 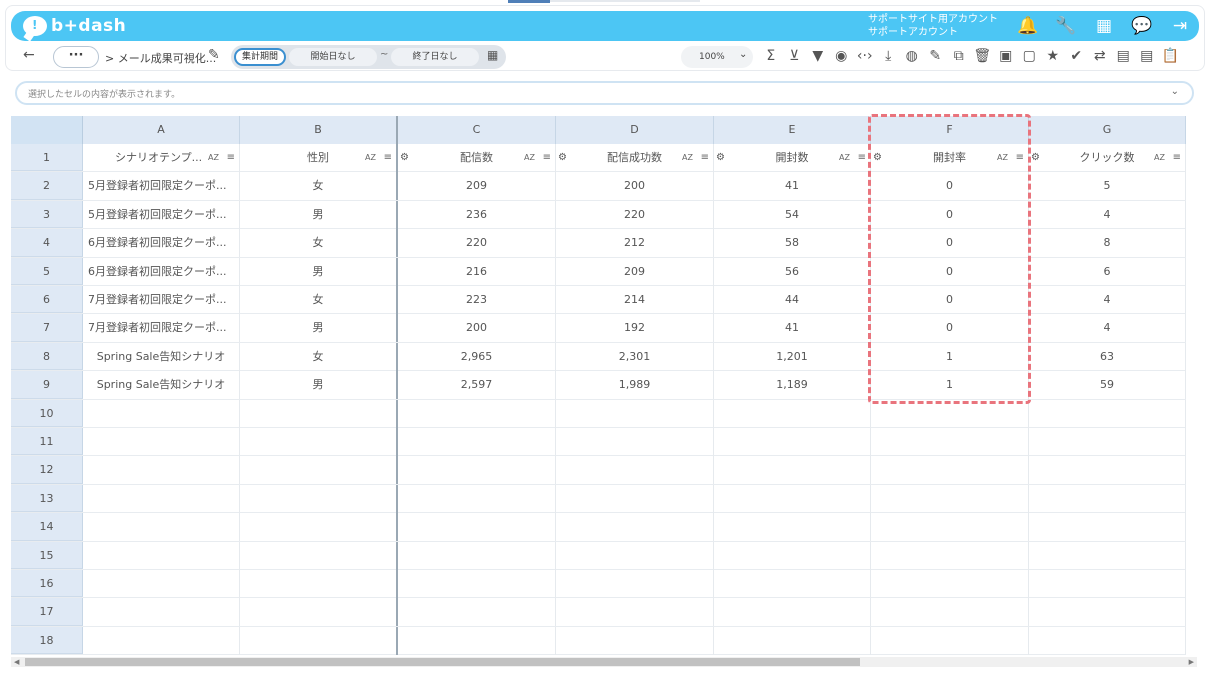 I want to click on table-cell: 2,597, so click(x=477, y=385).